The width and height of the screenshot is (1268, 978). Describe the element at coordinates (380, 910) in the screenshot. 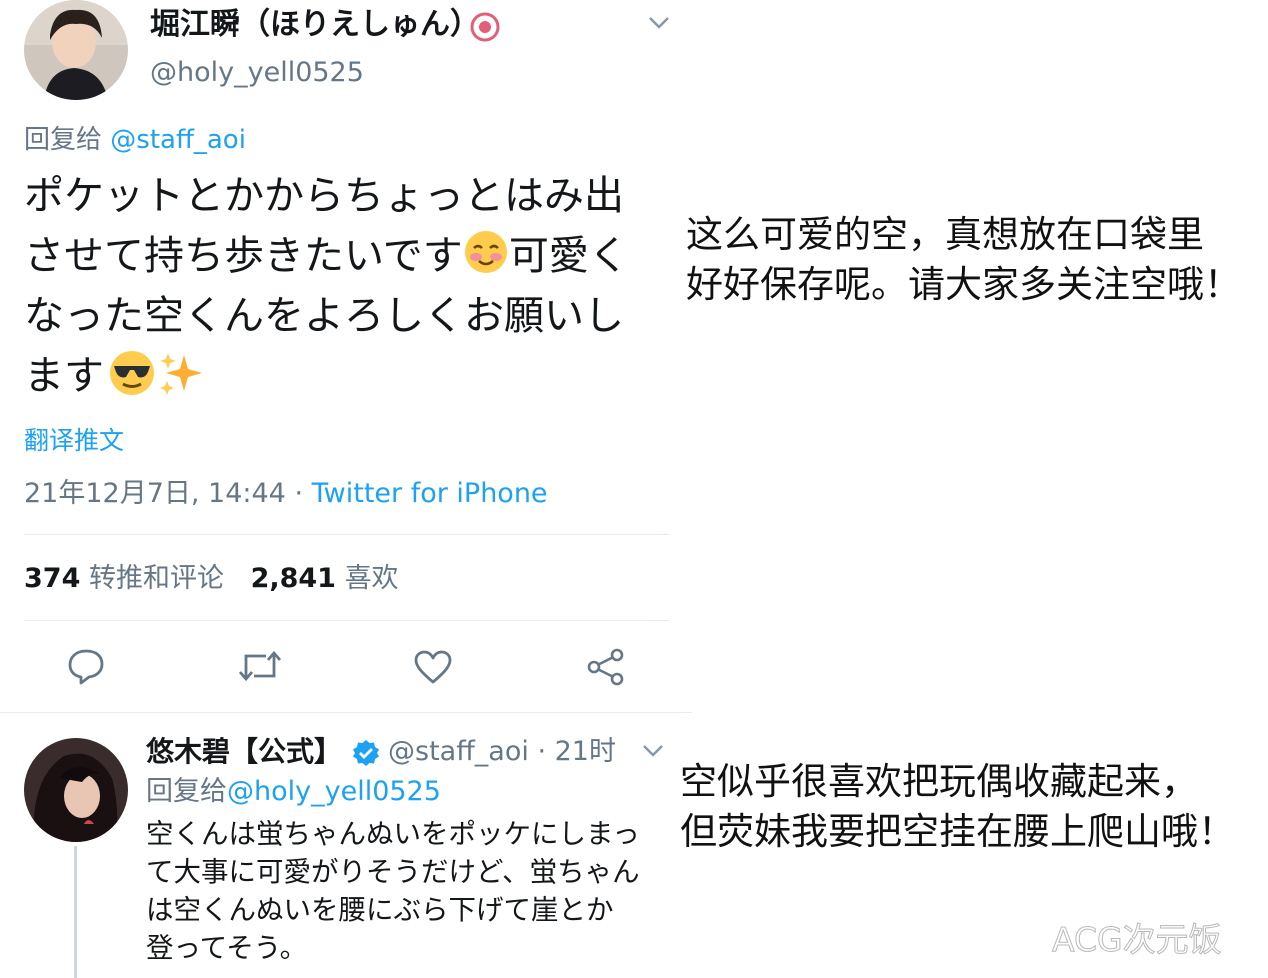

I see `tweet-body-line: は空くんぬいを腰にぶら下げて崖とか` at that location.